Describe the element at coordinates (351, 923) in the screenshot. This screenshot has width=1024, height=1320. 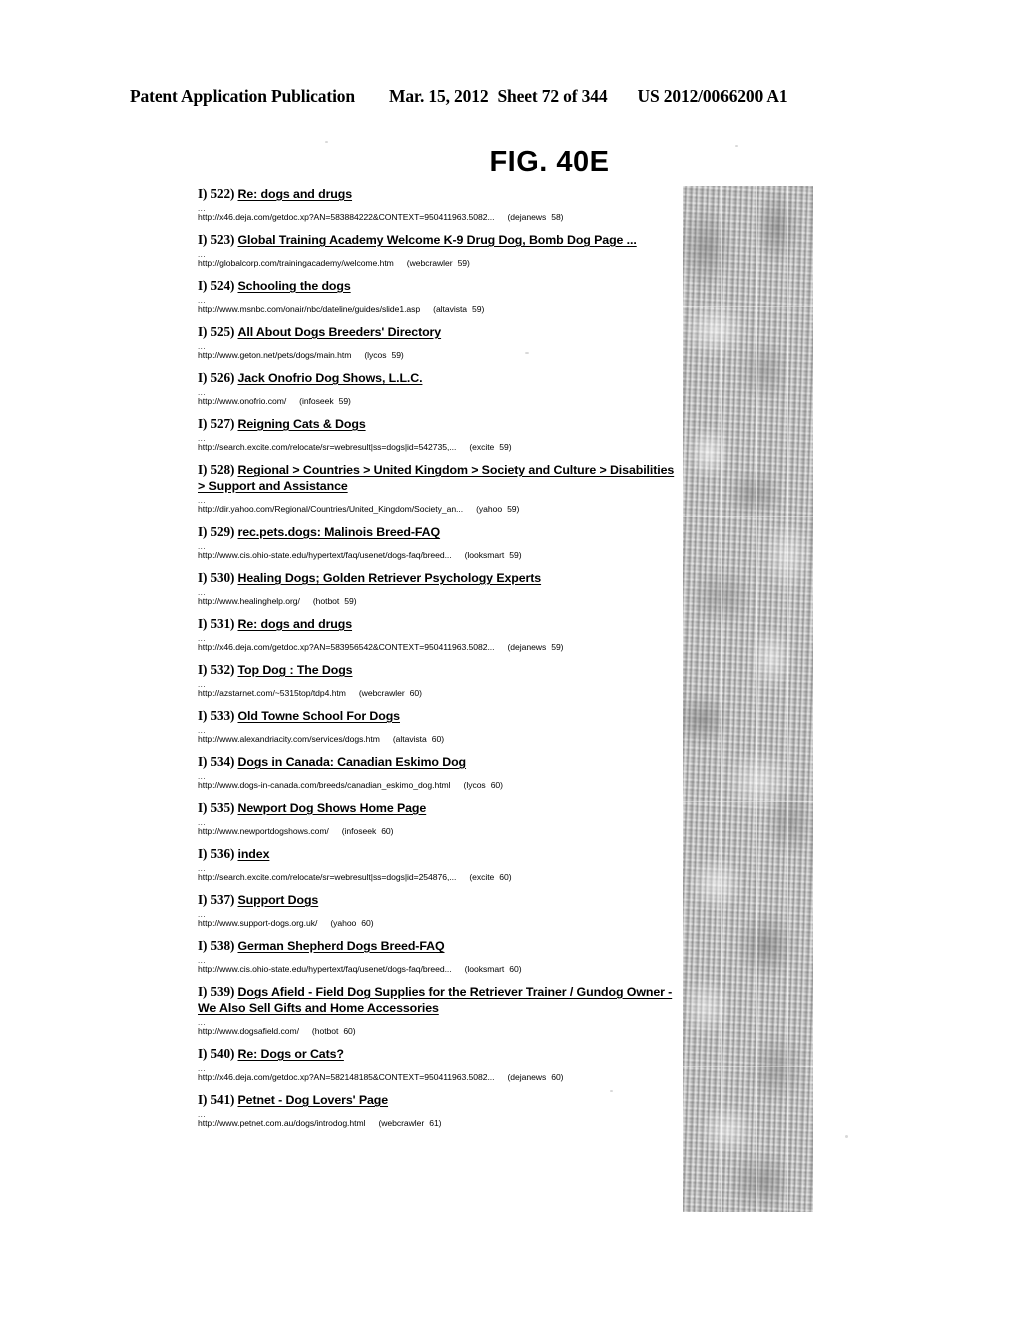
I see `result-engine: (yahoo 60)` at that location.